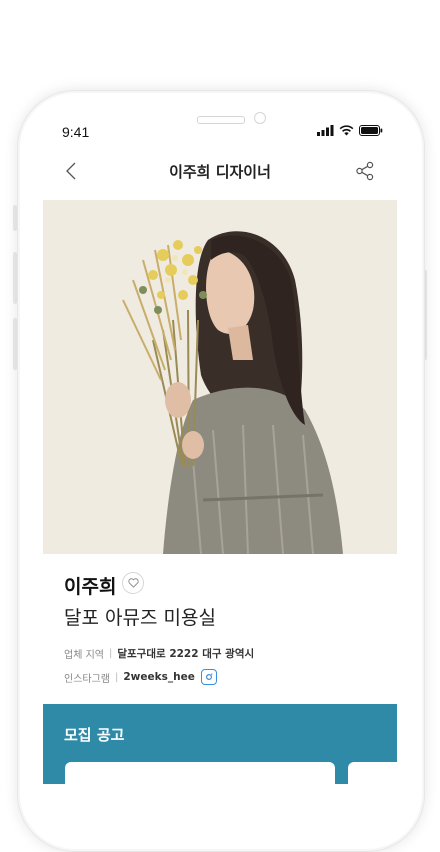 This screenshot has width=440, height=852. Describe the element at coordinates (140, 618) in the screenshot. I see `shop-name: 달포 아뮤즈 미용실` at that location.